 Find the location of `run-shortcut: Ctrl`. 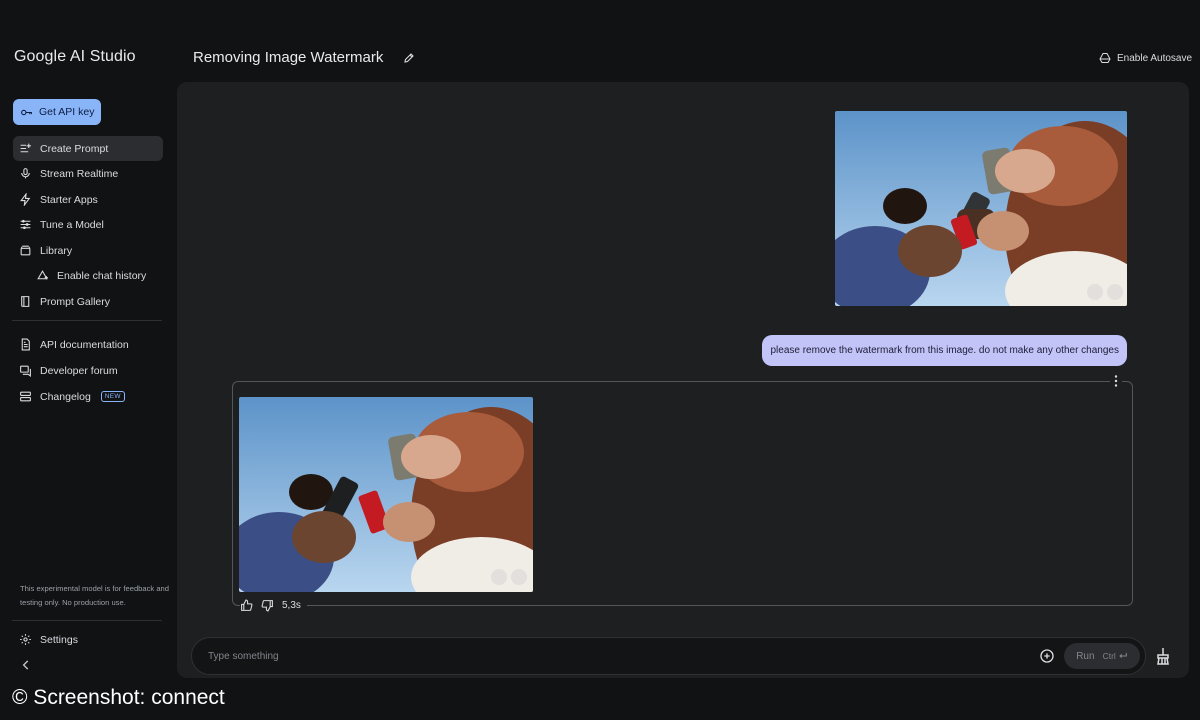

run-shortcut: Ctrl is located at coordinates (1115, 656).